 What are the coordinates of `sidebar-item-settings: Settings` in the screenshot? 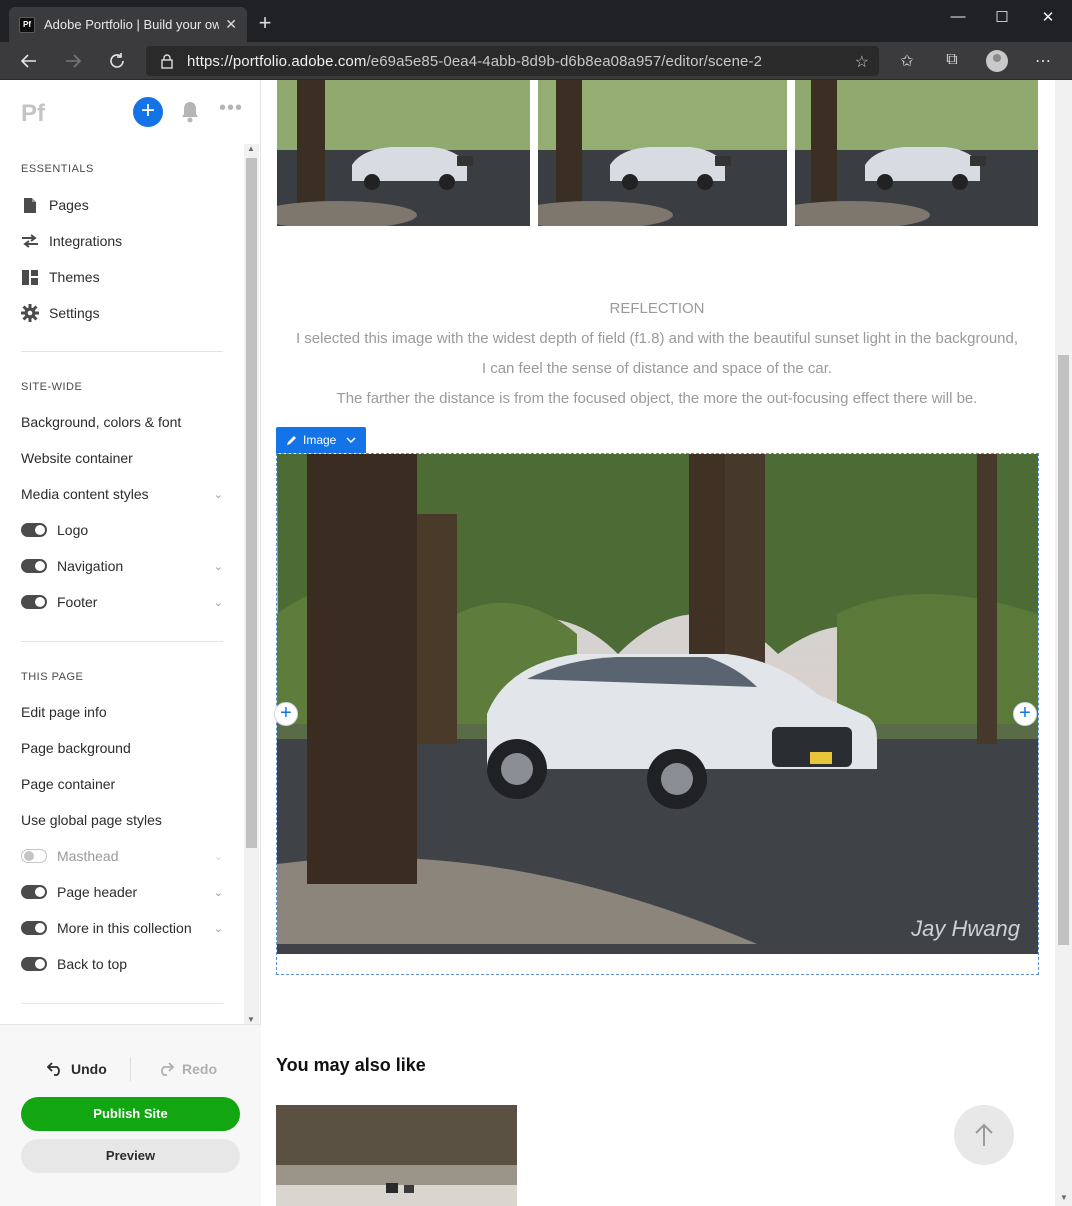 It's located at (122, 313).